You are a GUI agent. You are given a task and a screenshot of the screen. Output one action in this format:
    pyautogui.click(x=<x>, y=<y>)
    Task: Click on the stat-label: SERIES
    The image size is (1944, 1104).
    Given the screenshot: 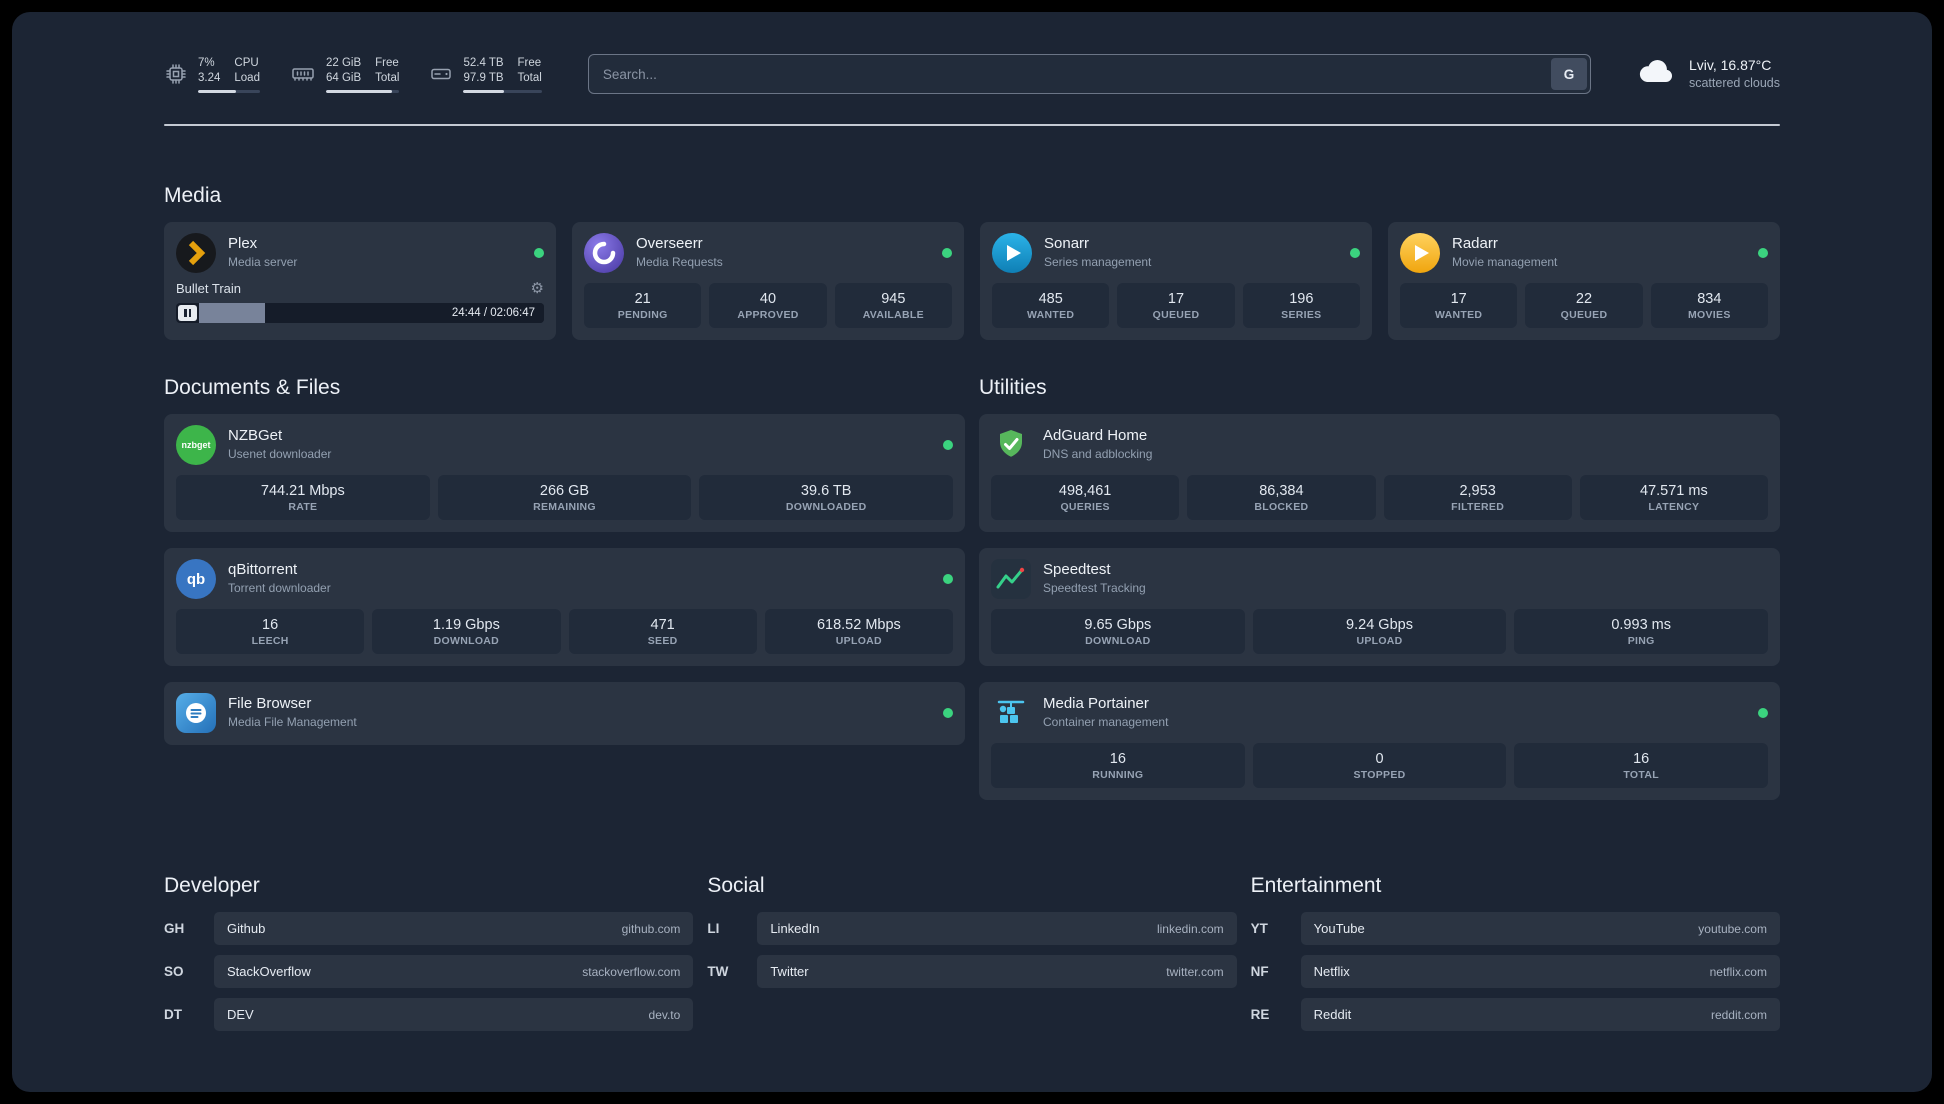 What is the action you would take?
    pyautogui.click(x=1301, y=315)
    